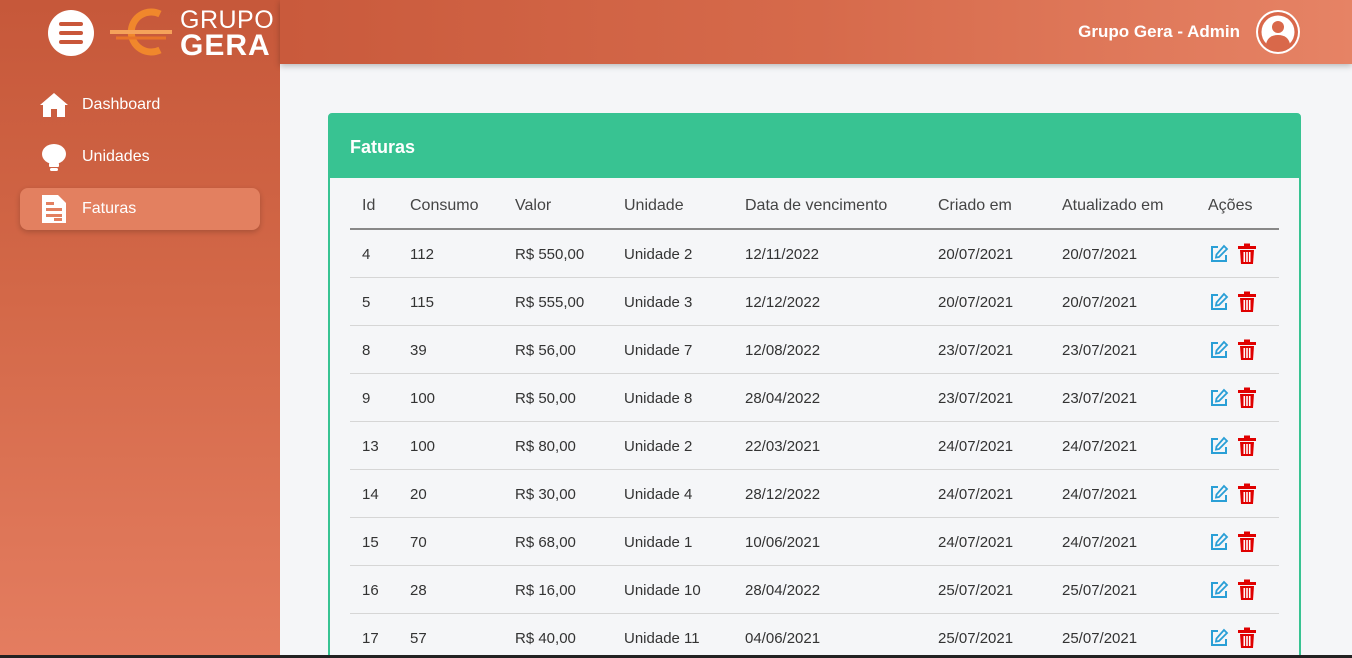 The height and width of the screenshot is (658, 1352). Describe the element at coordinates (374, 397) in the screenshot. I see `cell-id: 9` at that location.